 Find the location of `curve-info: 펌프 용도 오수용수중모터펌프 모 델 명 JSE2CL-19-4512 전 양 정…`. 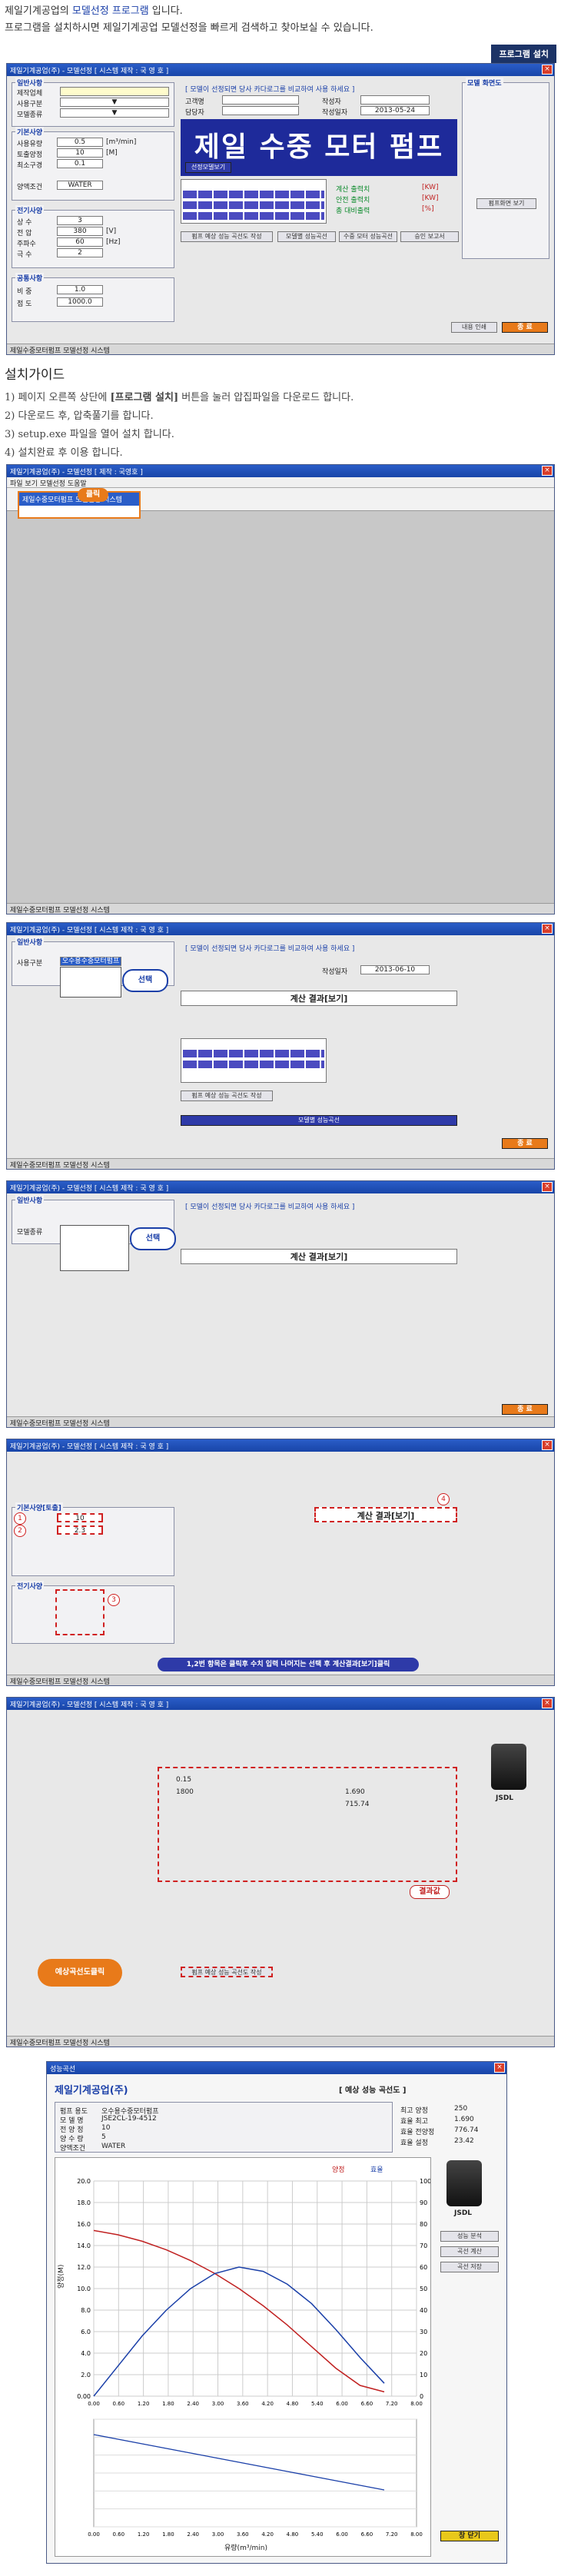

curve-info: 펌프 용도 오수용수중모터펌프 모 델 명 JSE2CL-19-4512 전 양 정… is located at coordinates (224, 2127).